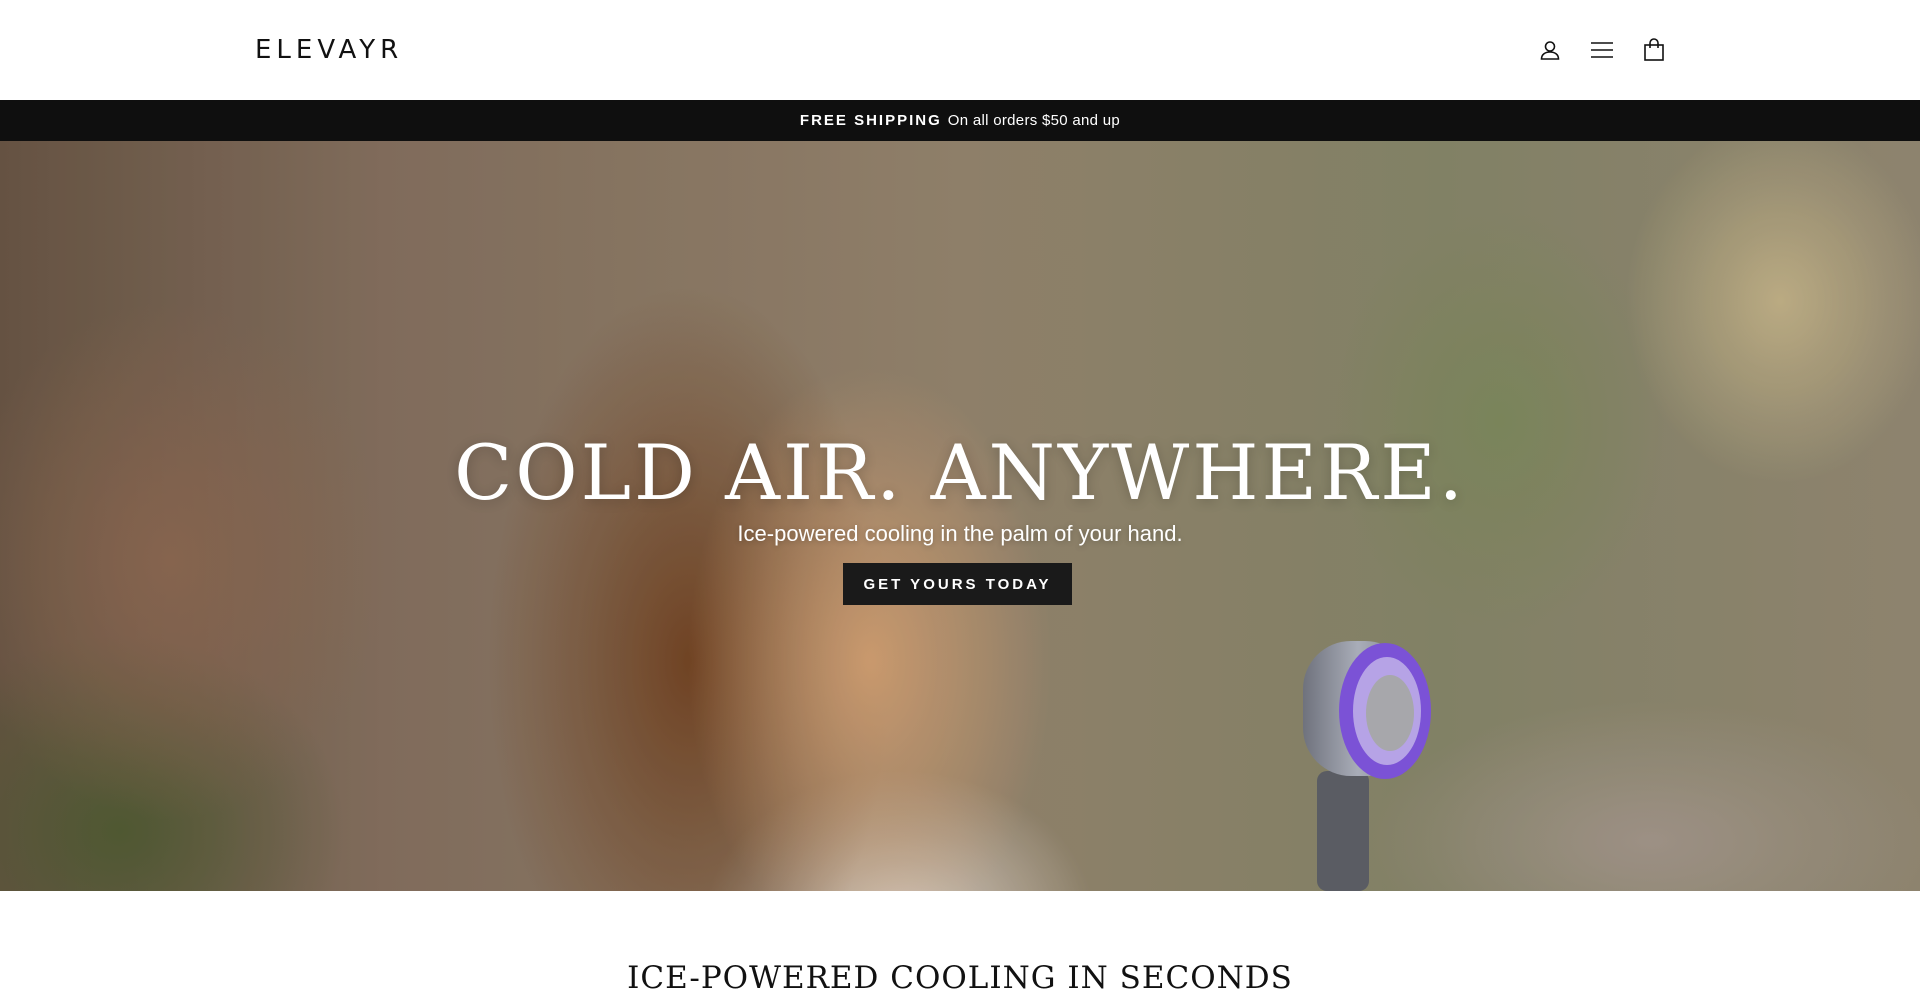 The image size is (1920, 998). Describe the element at coordinates (1034, 120) in the screenshot. I see `announcement-text: On all orders $50 and up` at that location.